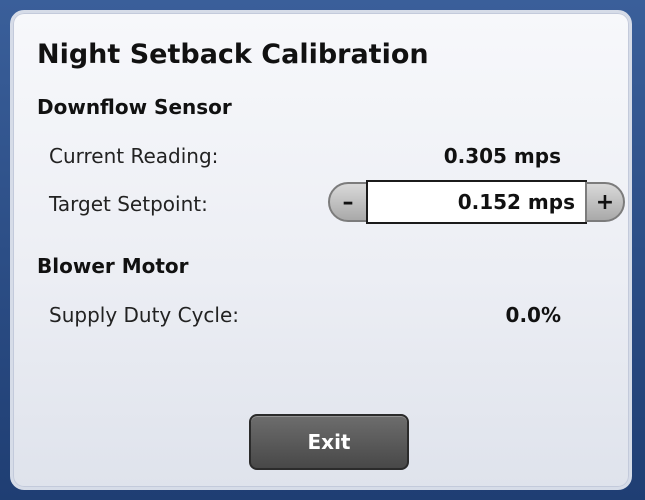 The image size is (645, 500). I want to click on downflow-sensor-heading: Downflow Sensor, so click(134, 107).